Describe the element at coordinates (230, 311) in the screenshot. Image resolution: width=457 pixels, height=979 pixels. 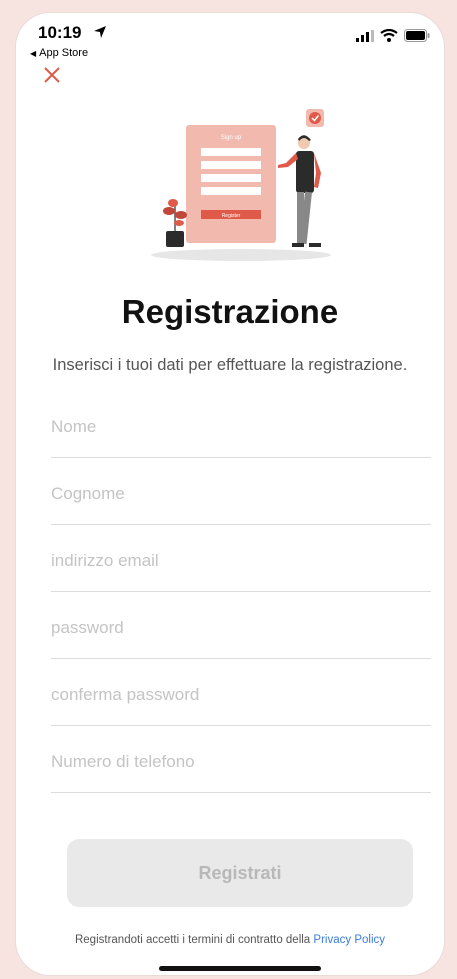
I see `page-title: Registrazione` at that location.